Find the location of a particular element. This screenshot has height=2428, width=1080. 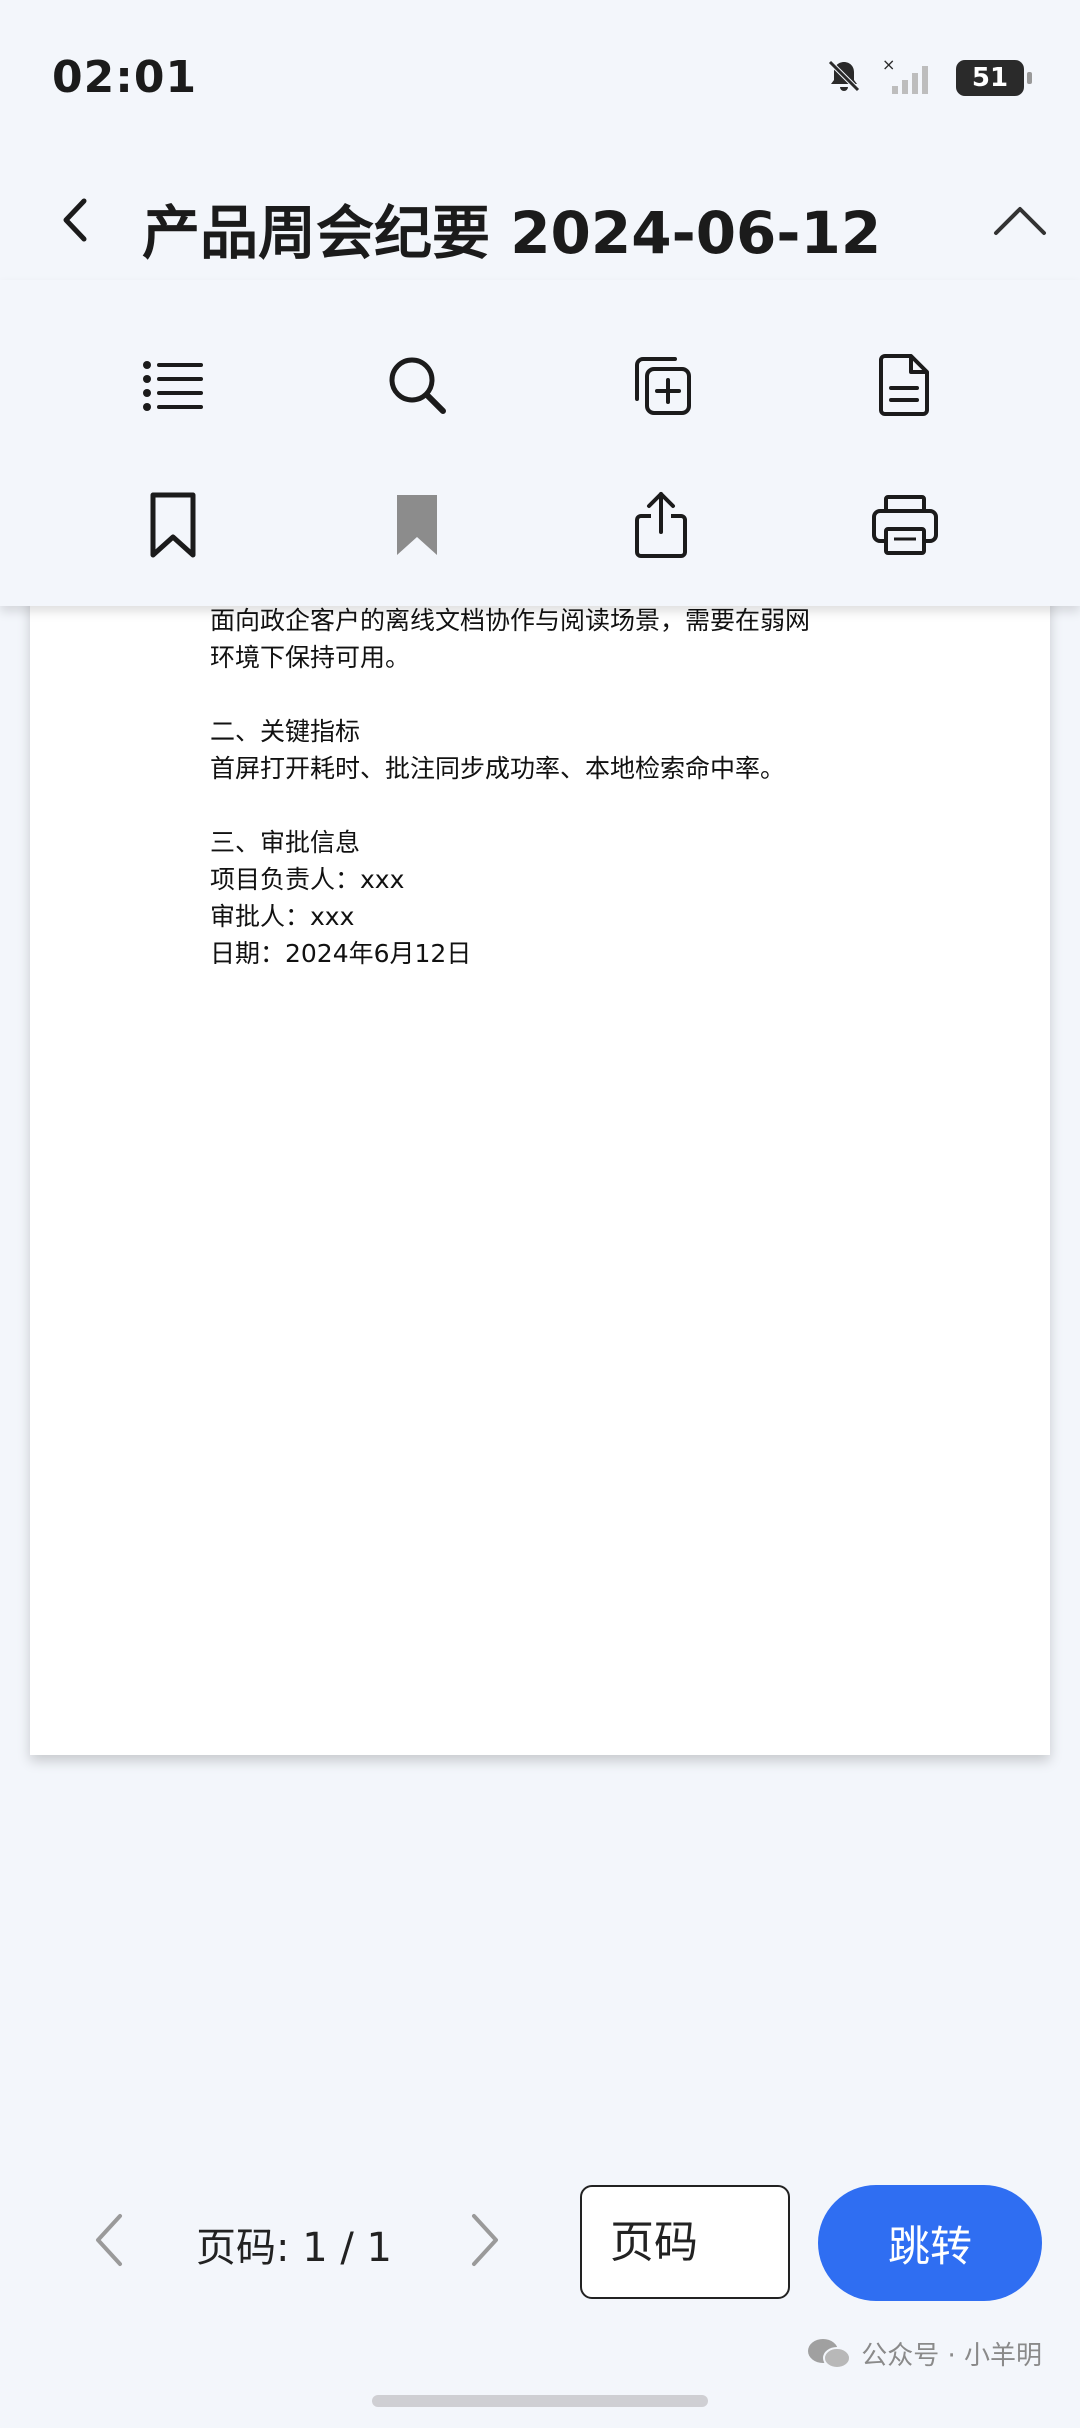

share-icon is located at coordinates (661, 525).